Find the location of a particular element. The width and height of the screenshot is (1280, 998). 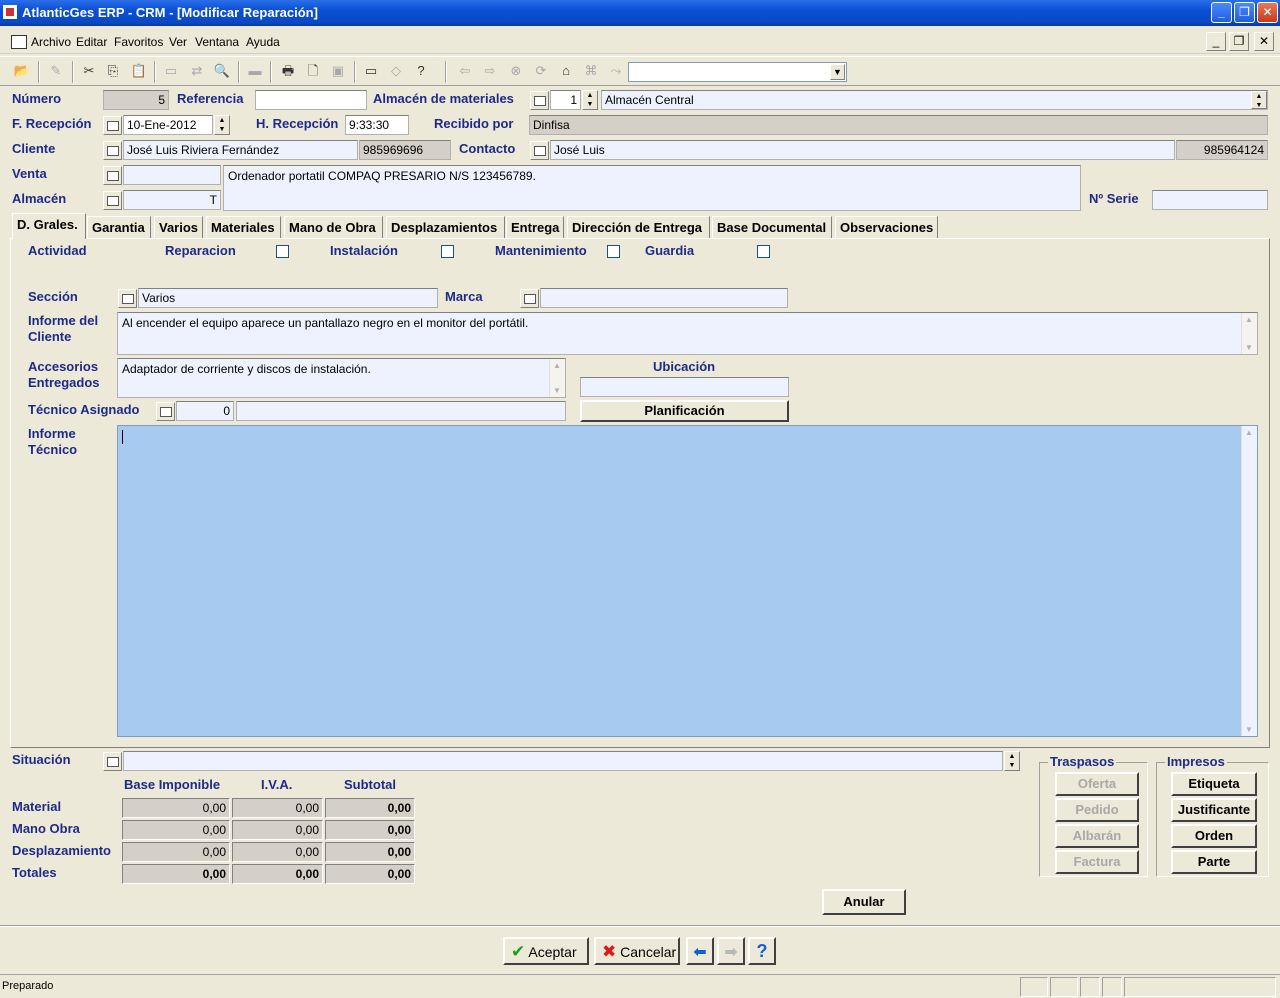

factura-button: Factura is located at coordinates (1097, 862).